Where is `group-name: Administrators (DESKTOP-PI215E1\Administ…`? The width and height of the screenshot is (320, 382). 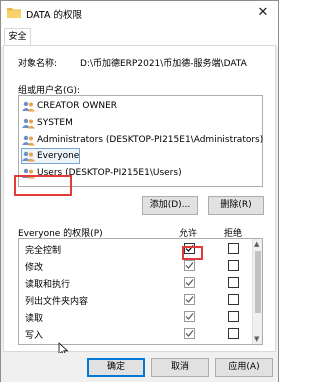 group-name: Administrators (DESKTOP-PI215E1\Administ… is located at coordinates (150, 140).